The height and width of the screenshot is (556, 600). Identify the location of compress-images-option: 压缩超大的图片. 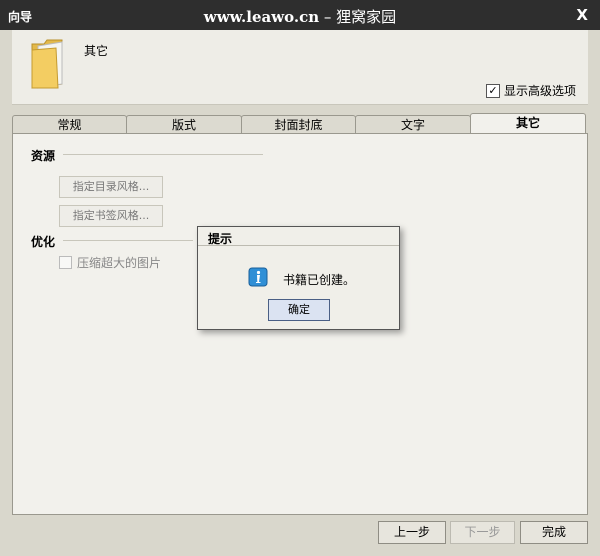
(110, 262).